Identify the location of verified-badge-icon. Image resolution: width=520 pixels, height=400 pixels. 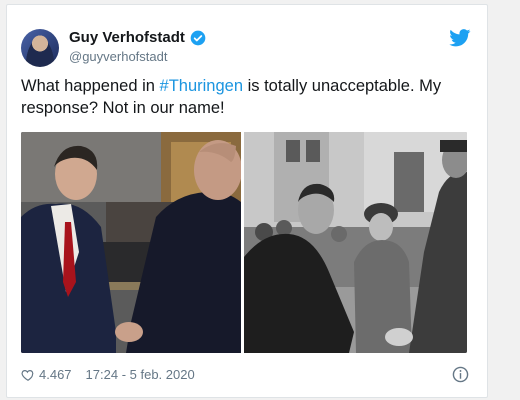
(198, 37).